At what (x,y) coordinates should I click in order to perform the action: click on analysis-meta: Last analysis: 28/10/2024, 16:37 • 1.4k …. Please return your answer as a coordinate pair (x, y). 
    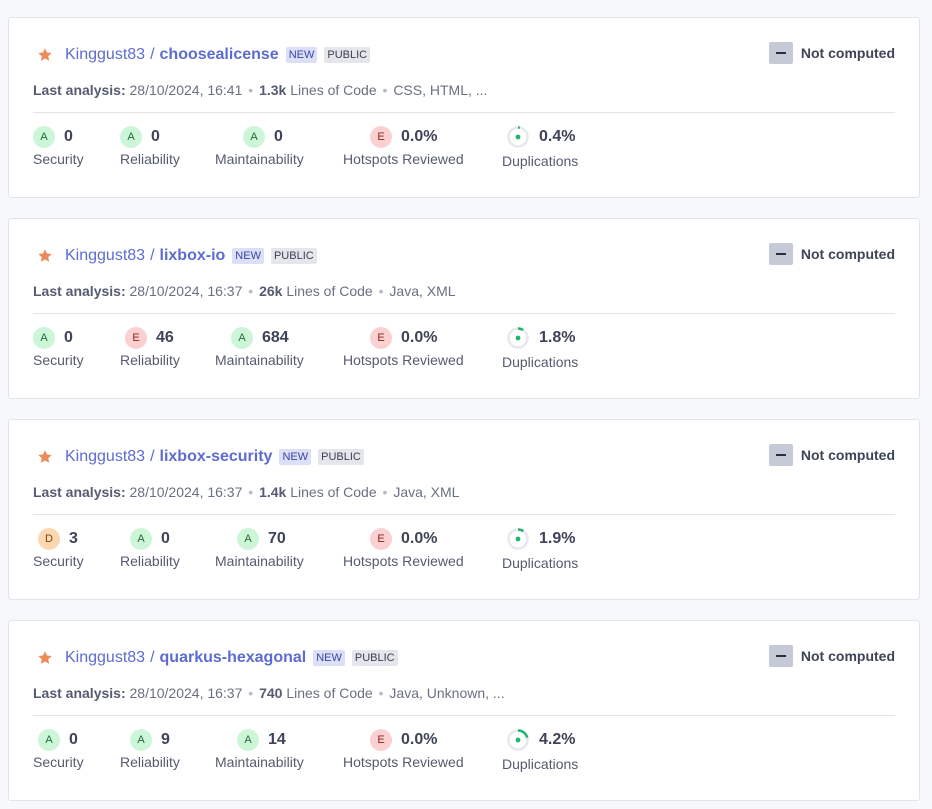
    Looking at the image, I should click on (246, 492).